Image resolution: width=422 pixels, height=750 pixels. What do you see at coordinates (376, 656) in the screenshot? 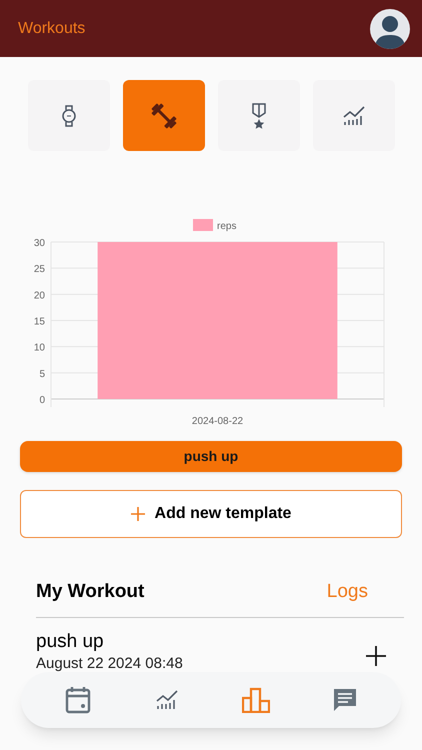
I see `add-icon` at bounding box center [376, 656].